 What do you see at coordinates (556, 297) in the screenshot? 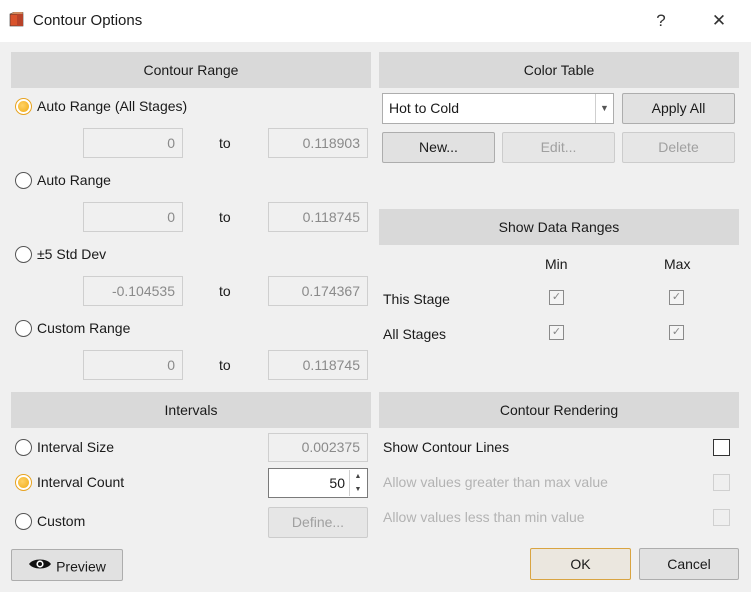
I see `this-stage-min-checkbox: ✓` at bounding box center [556, 297].